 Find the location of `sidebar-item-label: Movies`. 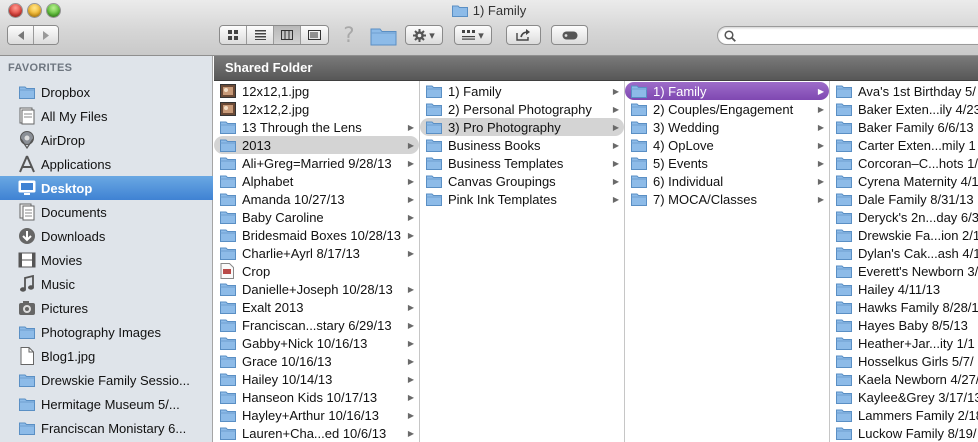

sidebar-item-label: Movies is located at coordinates (62, 260).